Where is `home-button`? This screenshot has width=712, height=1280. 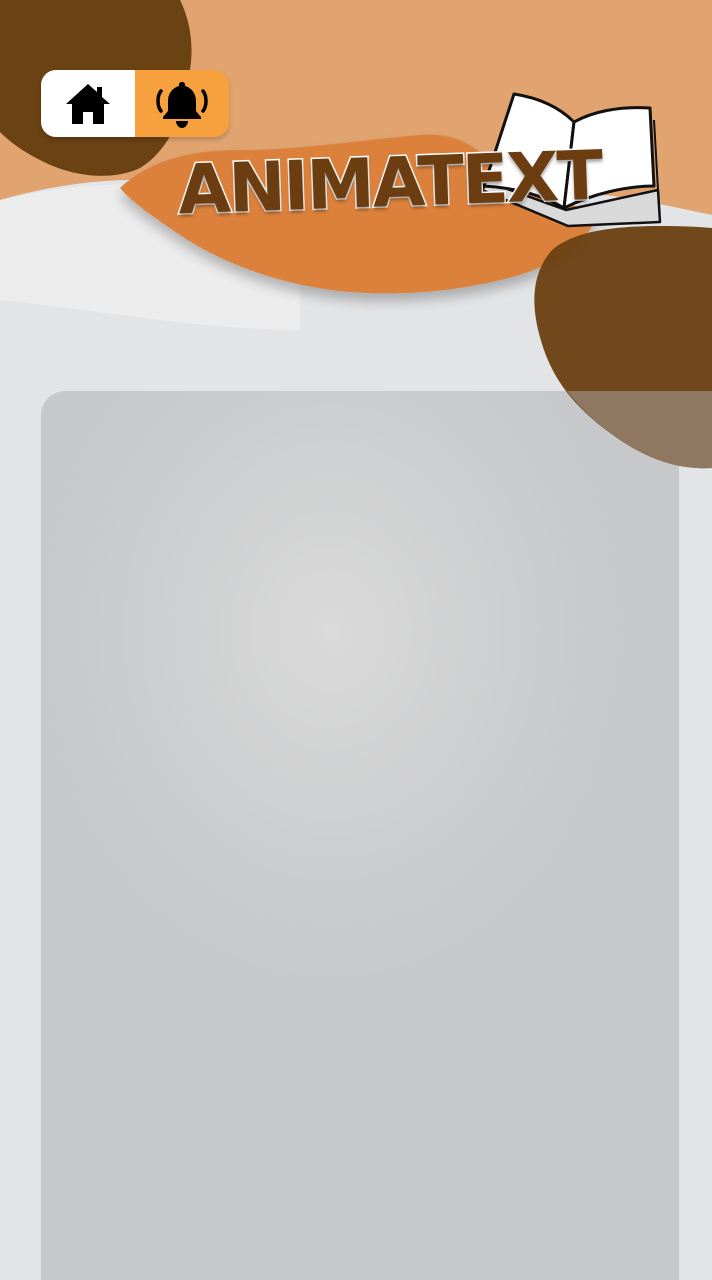
home-button is located at coordinates (88, 103).